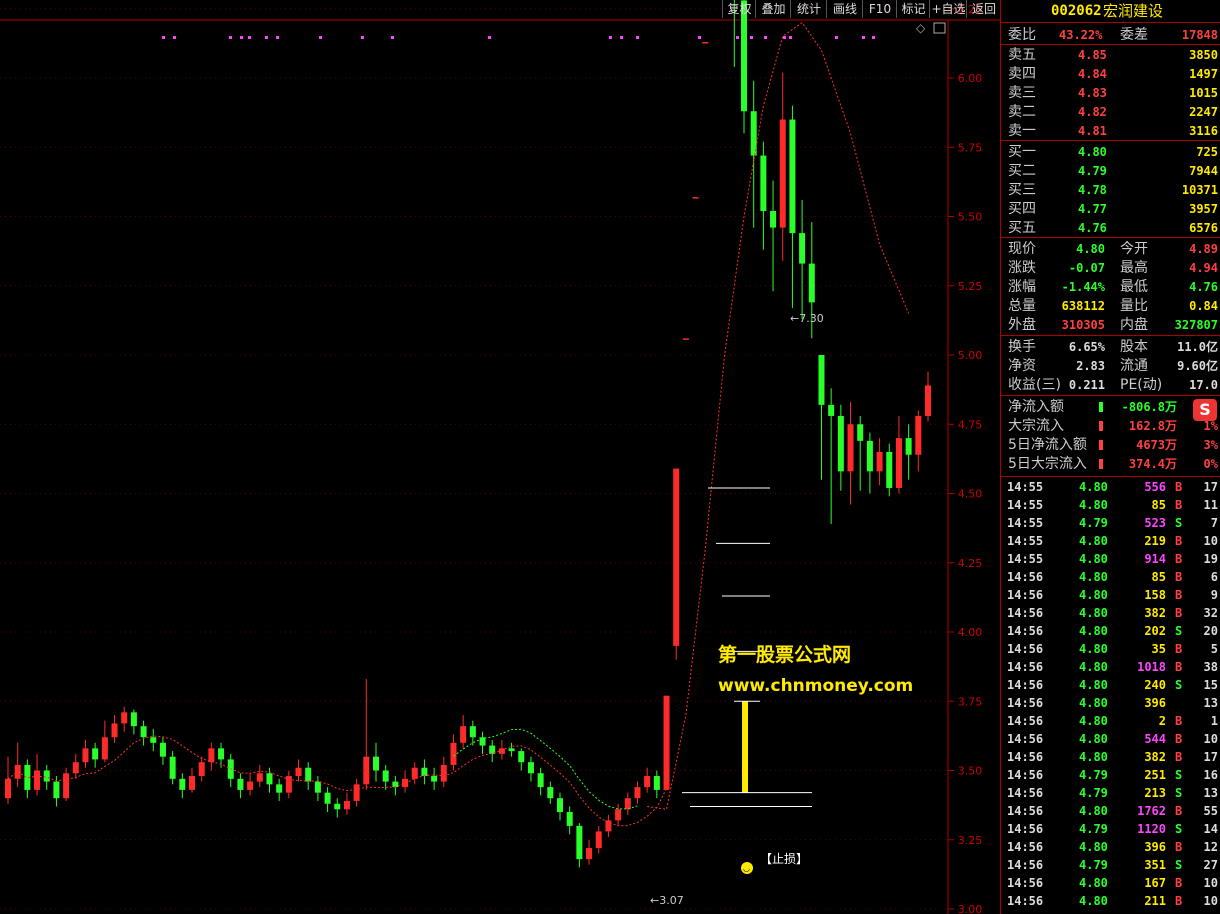  What do you see at coordinates (773, 9) in the screenshot?
I see `toolbar-button-1: 叠加` at bounding box center [773, 9].